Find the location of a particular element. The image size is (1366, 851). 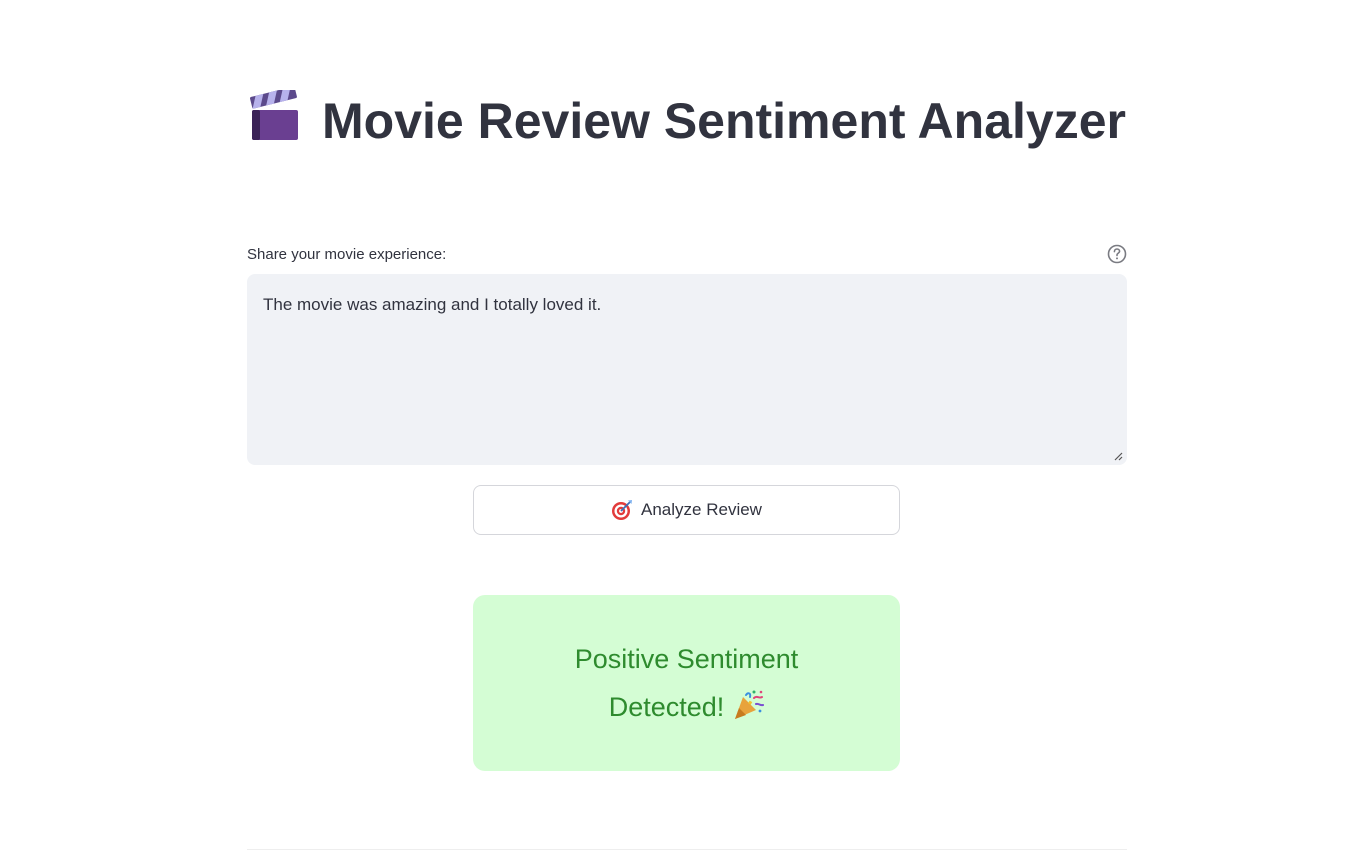

party-popper-icon is located at coordinates (750, 704).